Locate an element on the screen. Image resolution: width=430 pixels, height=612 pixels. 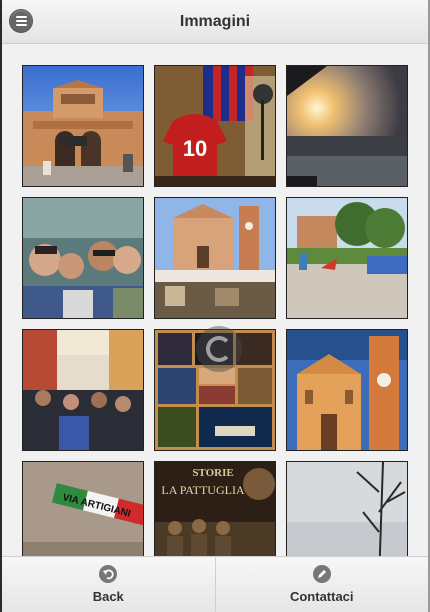
page-title: Immagini is located at coordinates (215, 21).